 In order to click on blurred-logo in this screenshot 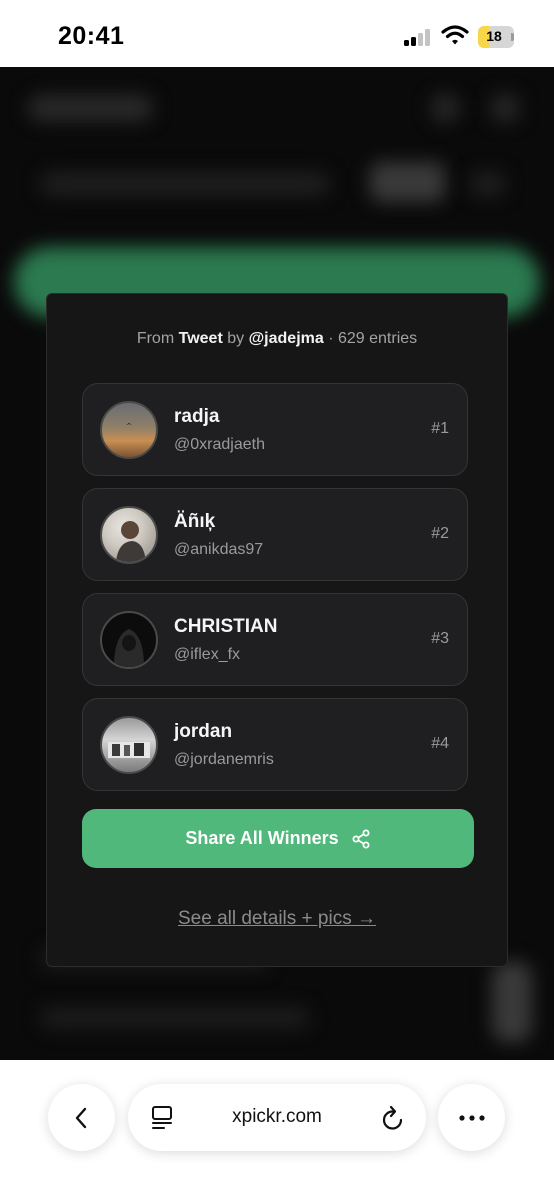, I will do `click(90, 108)`.